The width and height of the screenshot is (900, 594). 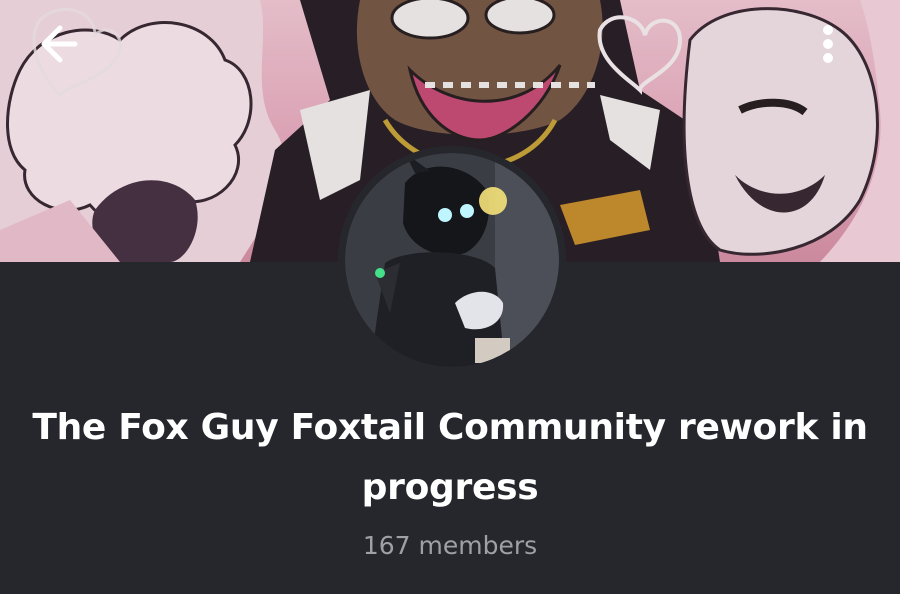 I want to click on community-avatar, so click(x=452, y=260).